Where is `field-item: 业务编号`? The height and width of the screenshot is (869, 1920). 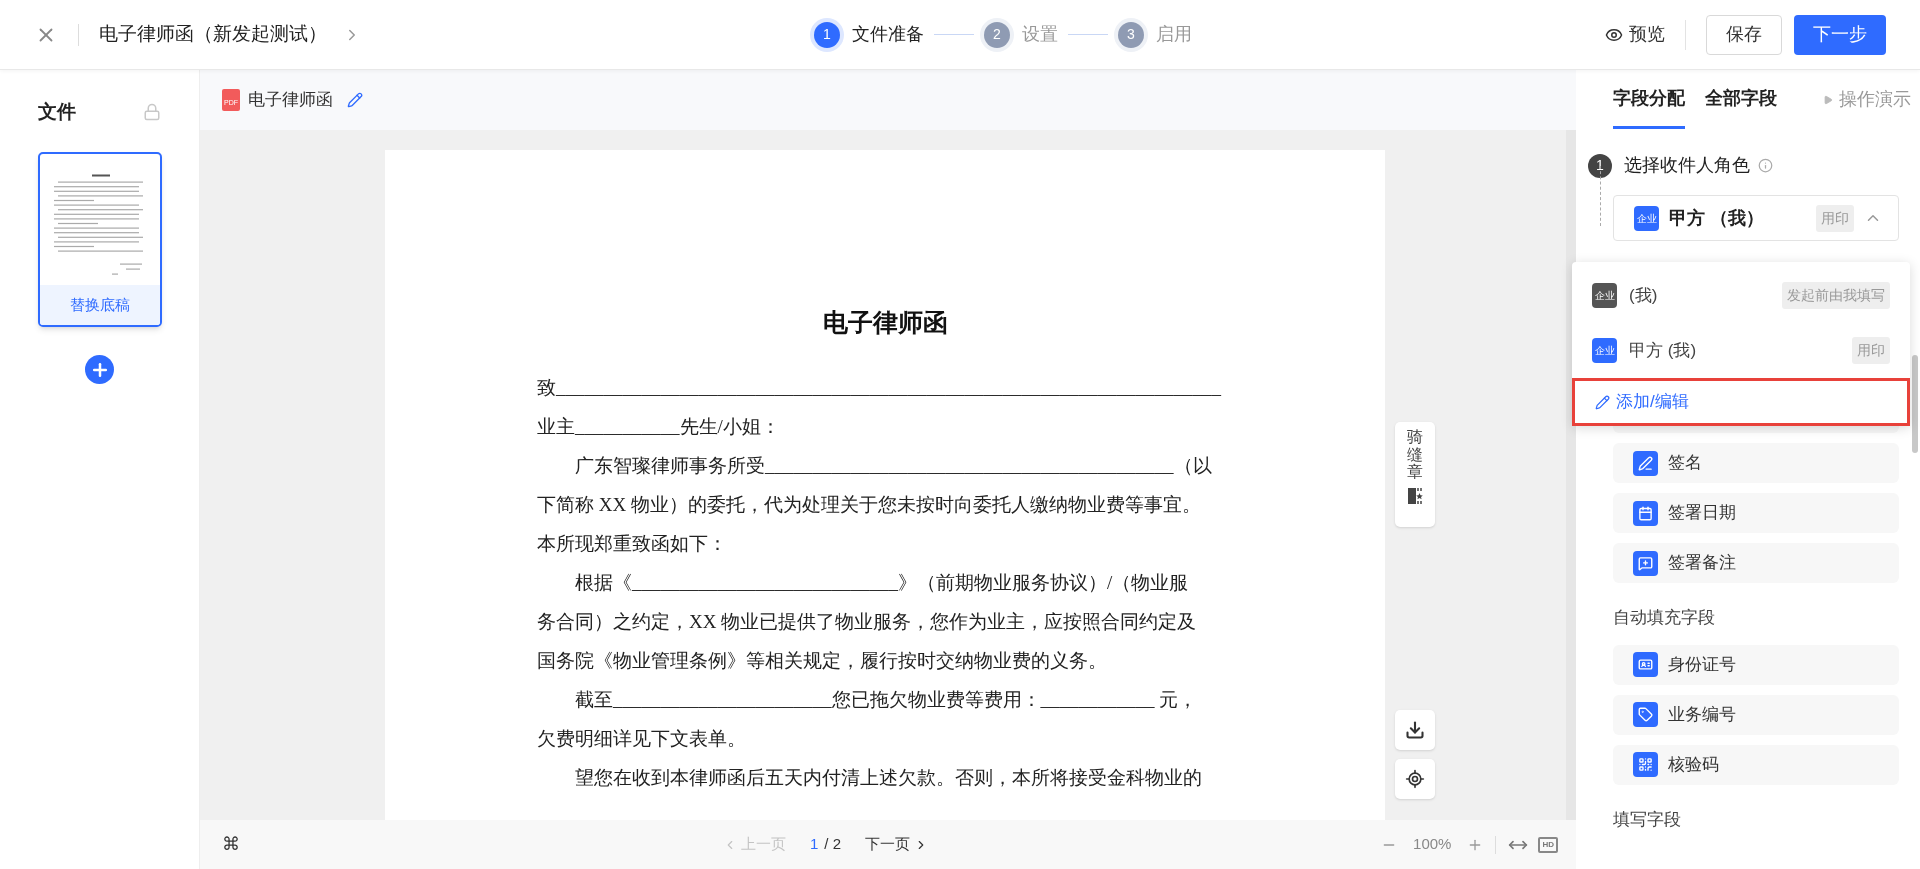 field-item: 业务编号 is located at coordinates (1756, 714).